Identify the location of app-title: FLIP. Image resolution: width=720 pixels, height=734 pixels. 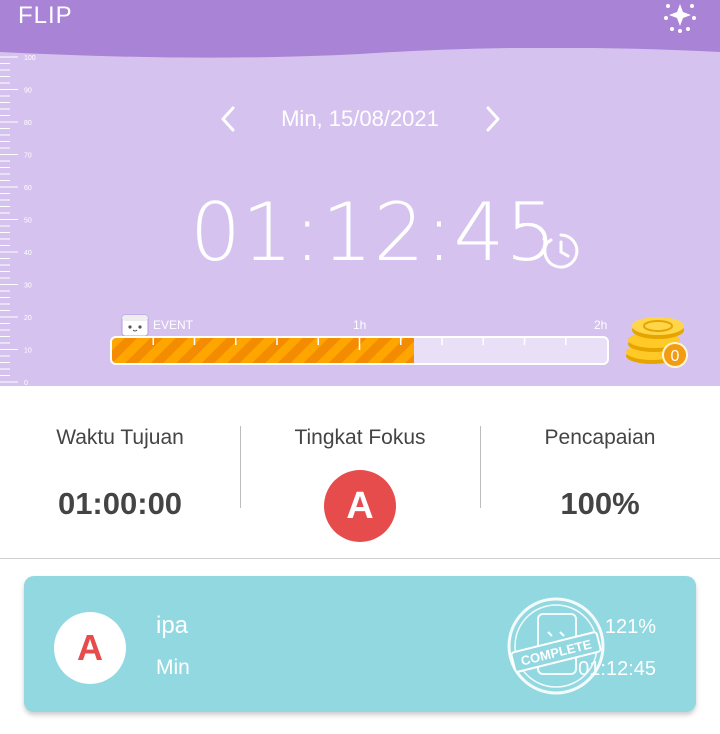
(45, 15).